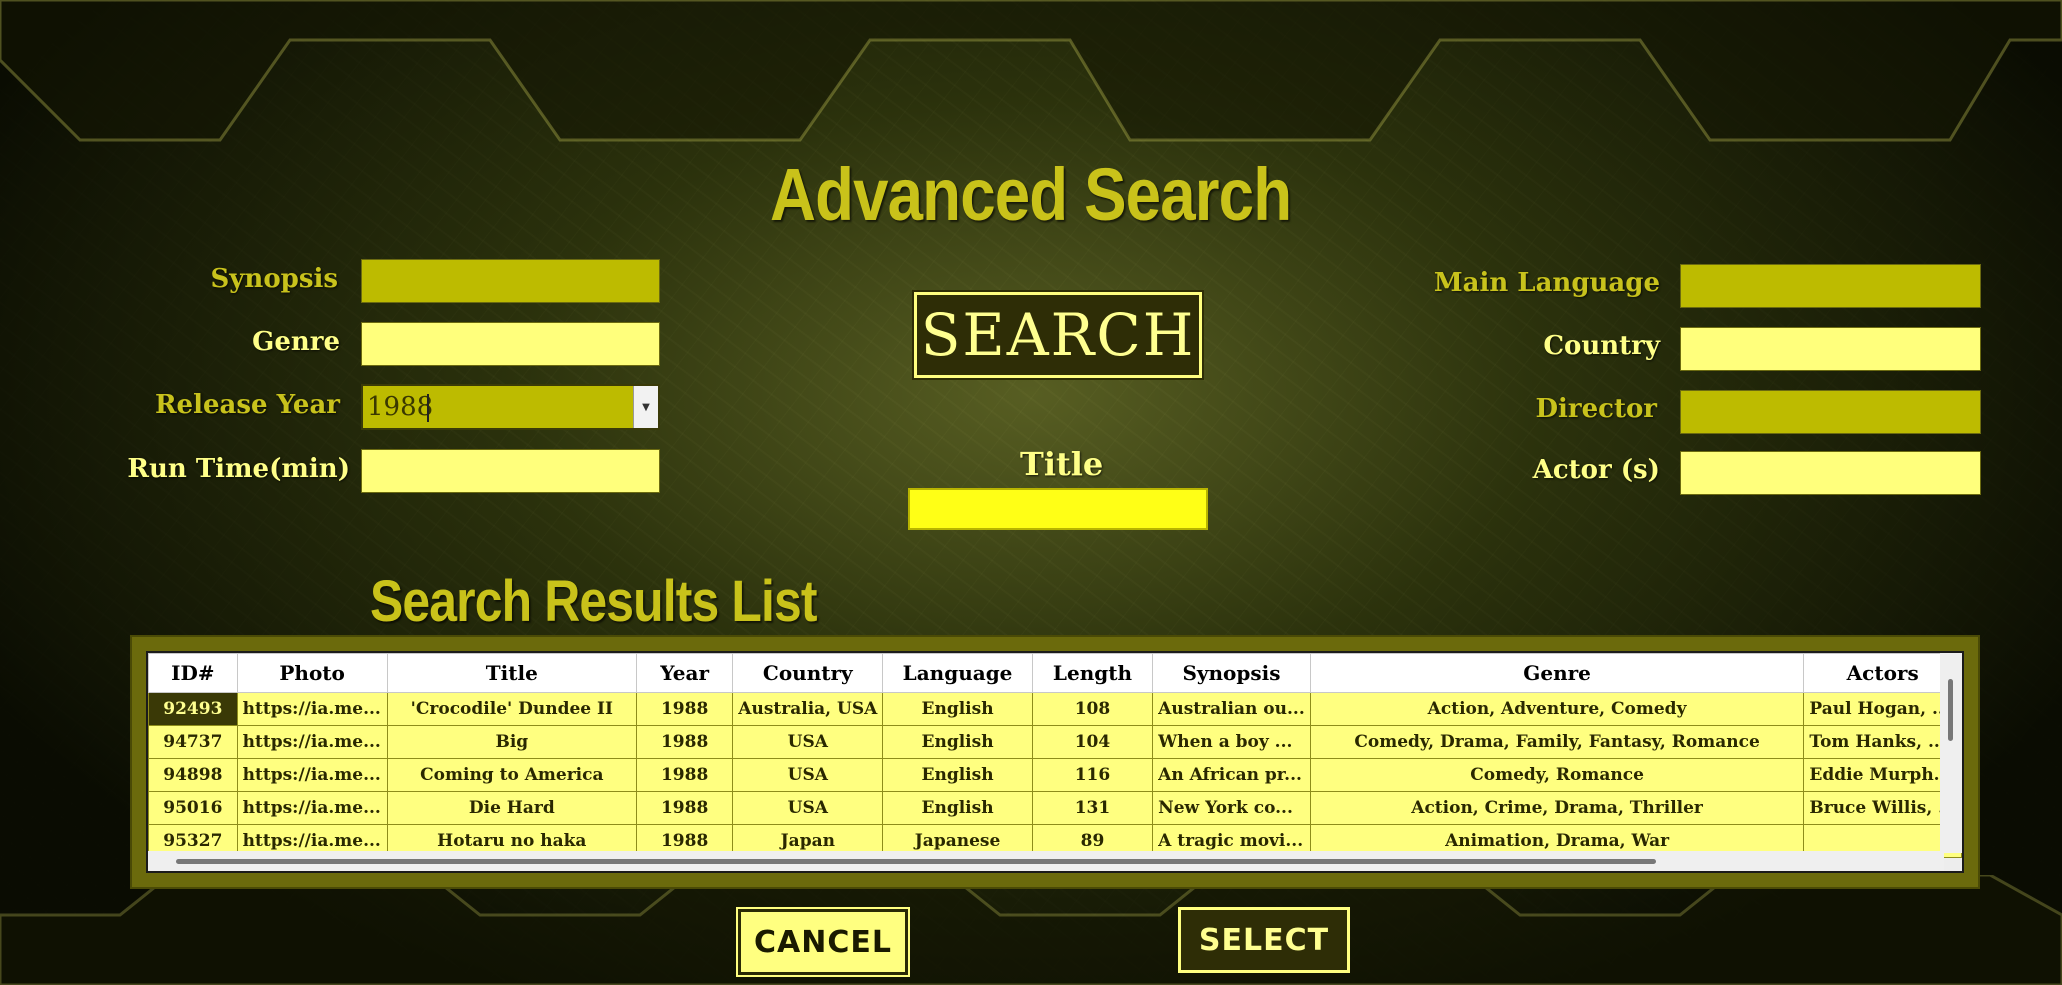 This screenshot has height=985, width=2062. Describe the element at coordinates (1830, 473) in the screenshot. I see `actors-field` at that location.